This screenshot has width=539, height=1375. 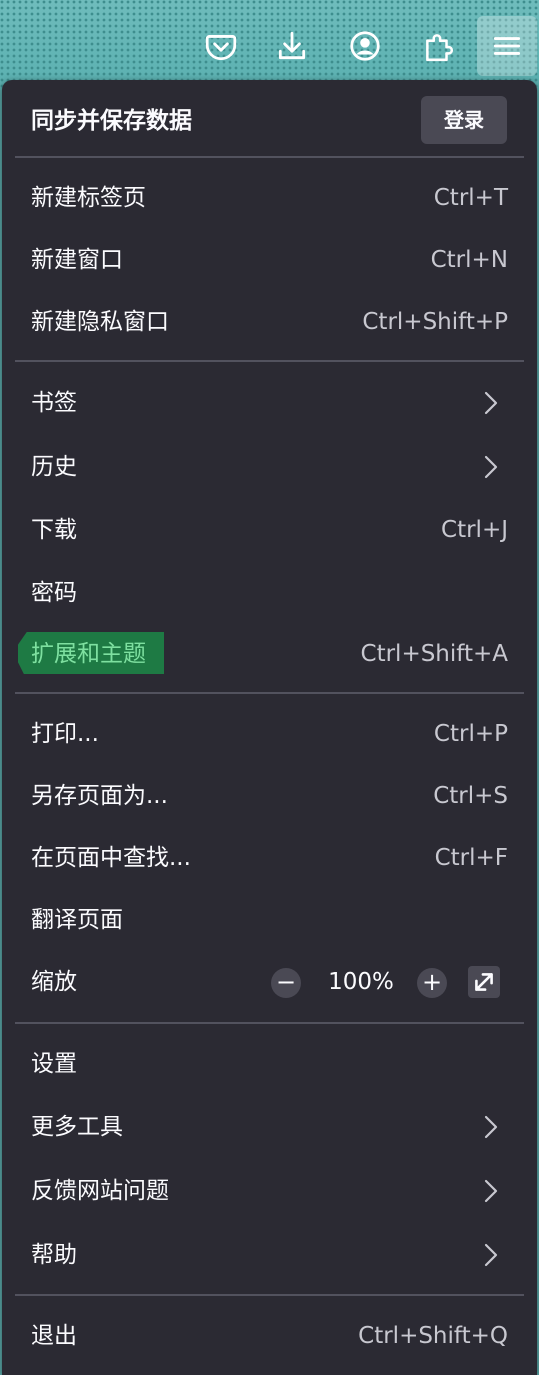 What do you see at coordinates (54, 593) in the screenshot?
I see `menu-item-label: 密码` at bounding box center [54, 593].